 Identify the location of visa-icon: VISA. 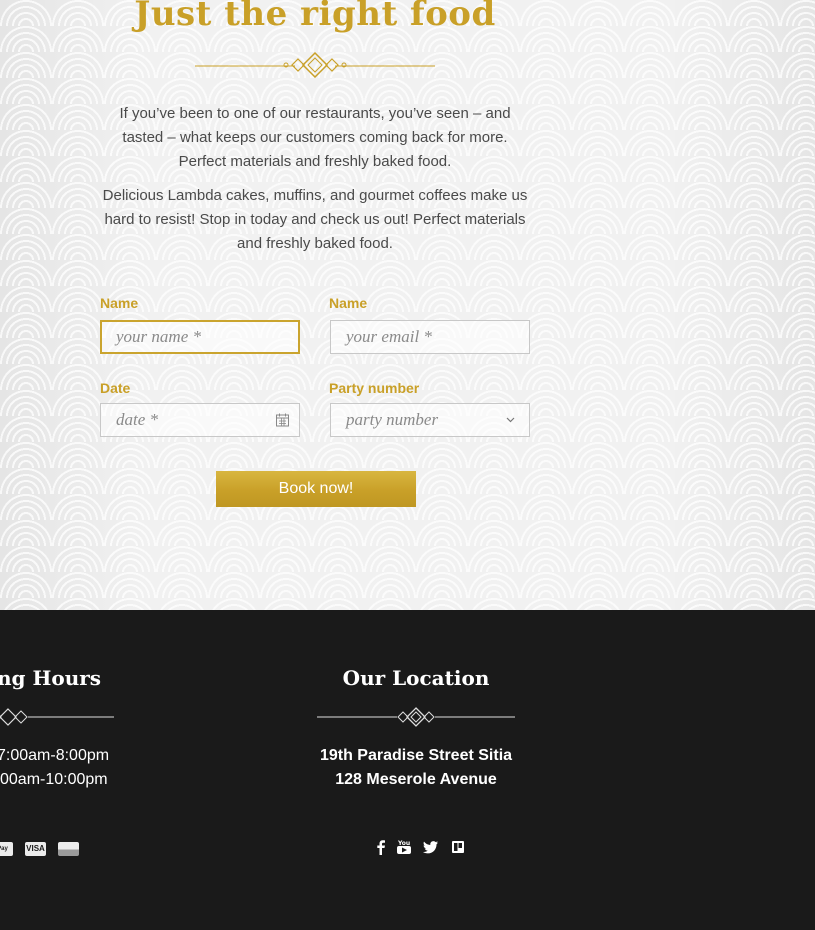
(35, 849).